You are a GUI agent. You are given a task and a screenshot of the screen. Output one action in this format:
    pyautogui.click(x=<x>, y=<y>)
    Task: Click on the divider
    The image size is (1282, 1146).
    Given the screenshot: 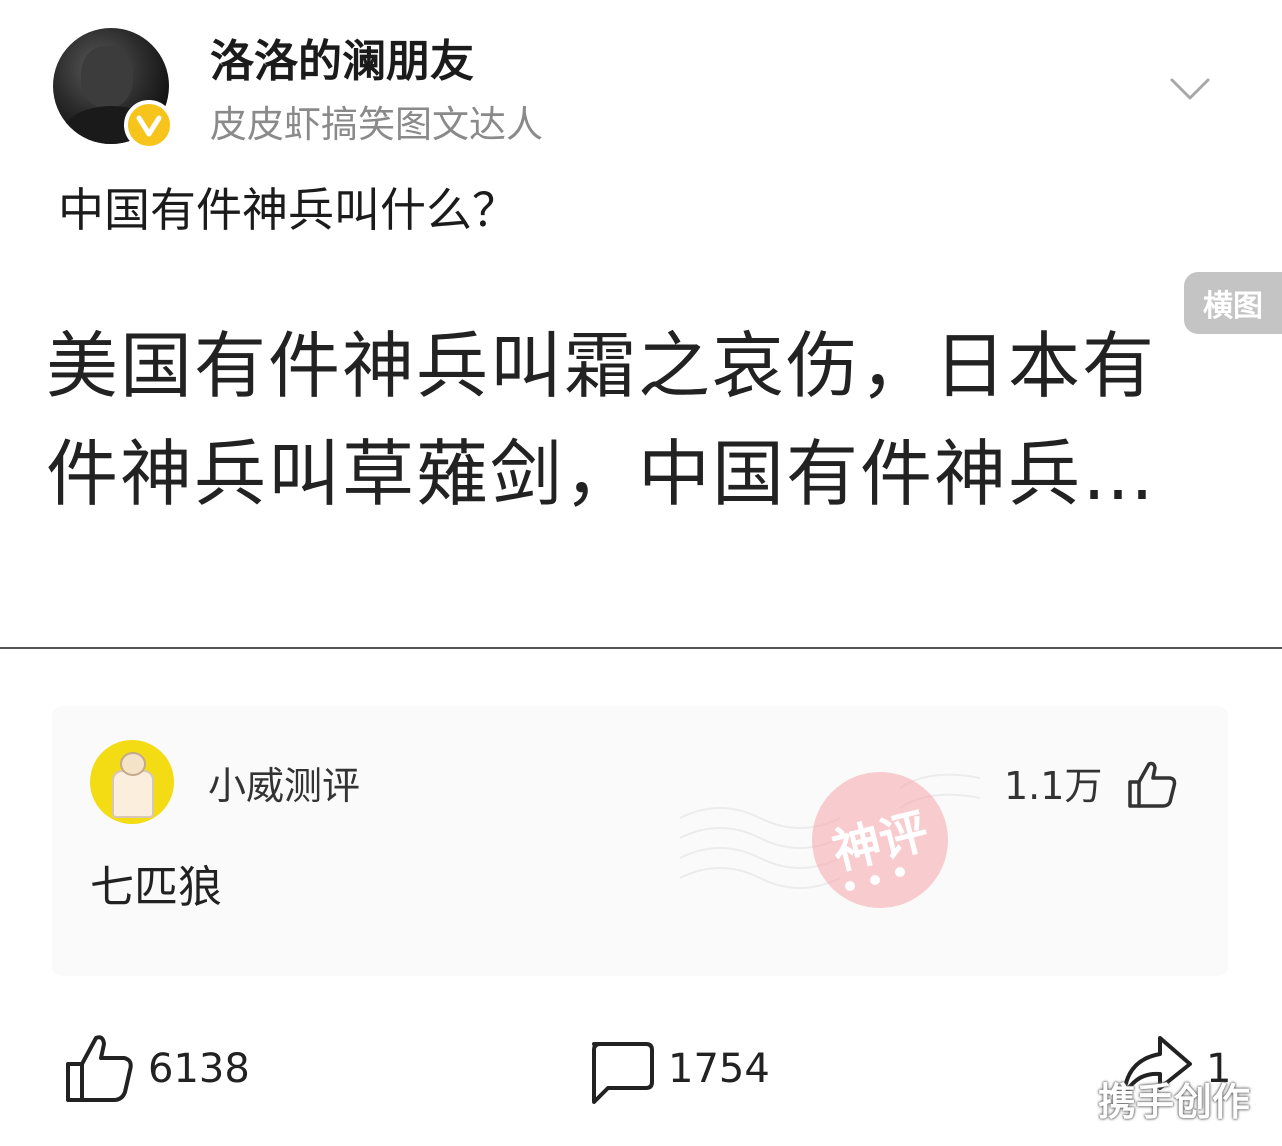 What is the action you would take?
    pyautogui.click(x=641, y=648)
    